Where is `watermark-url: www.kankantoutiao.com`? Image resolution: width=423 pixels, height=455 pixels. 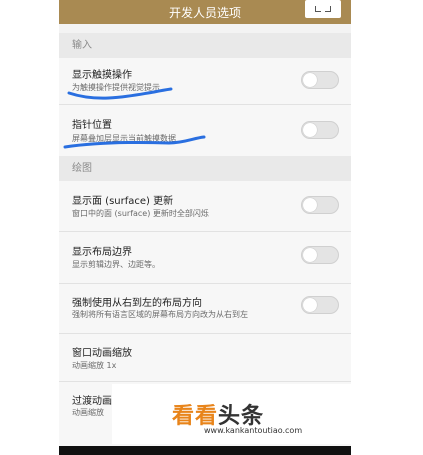
watermark-url: www.kankantoutiao.com is located at coordinates (253, 430).